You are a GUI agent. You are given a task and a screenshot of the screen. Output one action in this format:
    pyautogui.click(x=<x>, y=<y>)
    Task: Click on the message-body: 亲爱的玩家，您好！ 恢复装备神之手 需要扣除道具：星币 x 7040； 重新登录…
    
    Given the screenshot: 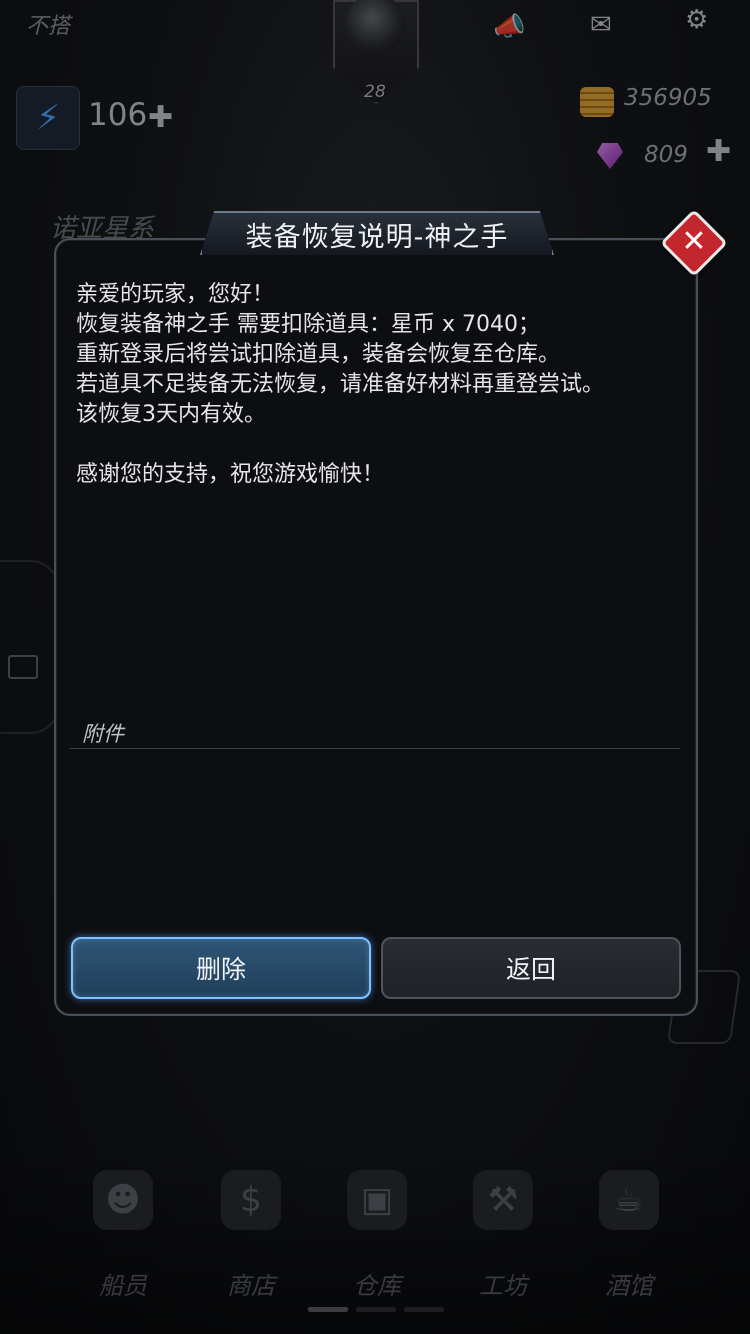 What is the action you would take?
    pyautogui.click(x=376, y=385)
    